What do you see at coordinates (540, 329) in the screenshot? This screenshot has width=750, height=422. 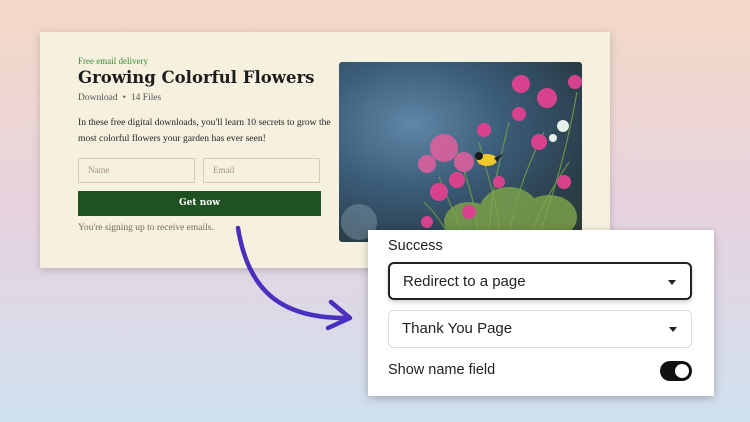 I see `redirect-page-select: Thank You Page` at bounding box center [540, 329].